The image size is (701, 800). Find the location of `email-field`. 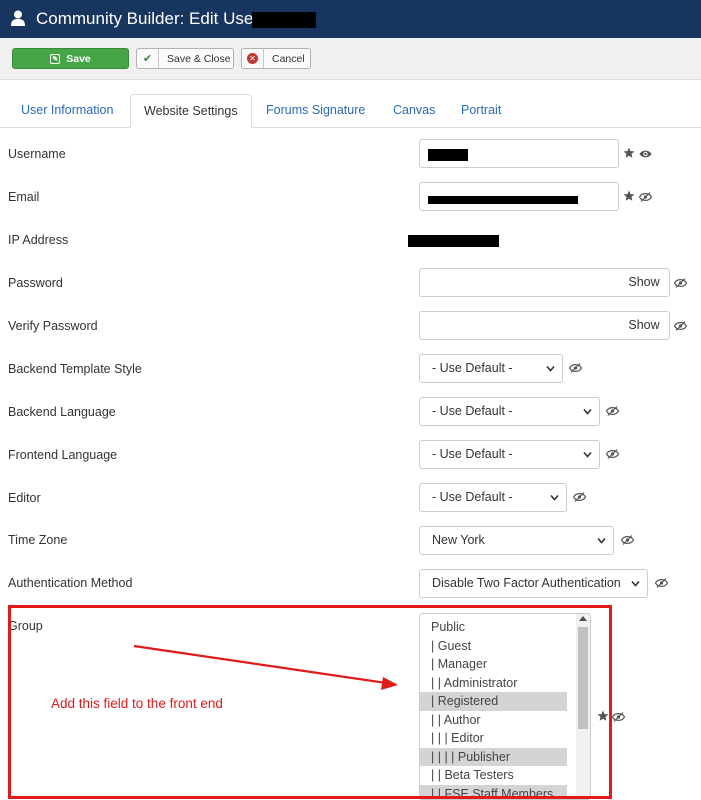

email-field is located at coordinates (519, 196).